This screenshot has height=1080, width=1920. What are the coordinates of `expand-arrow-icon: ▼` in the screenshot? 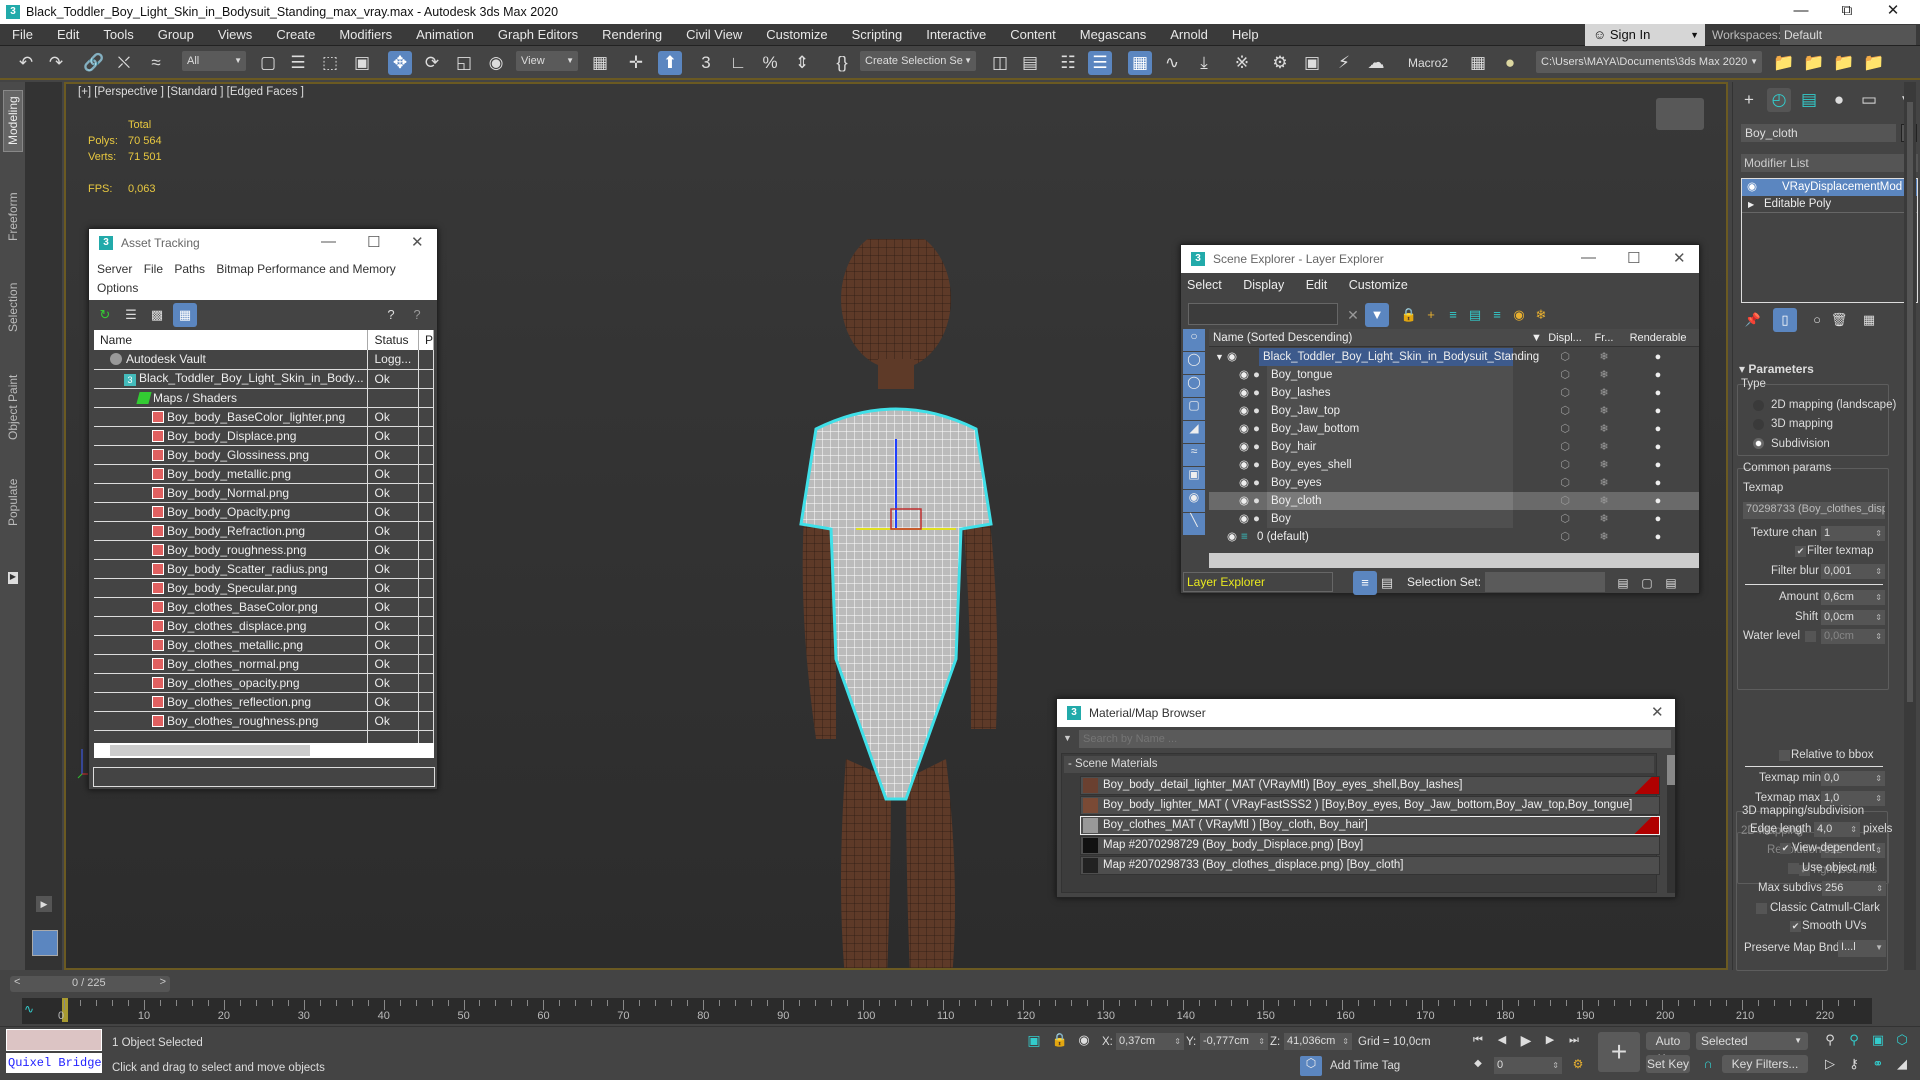 It's located at (1219, 357).